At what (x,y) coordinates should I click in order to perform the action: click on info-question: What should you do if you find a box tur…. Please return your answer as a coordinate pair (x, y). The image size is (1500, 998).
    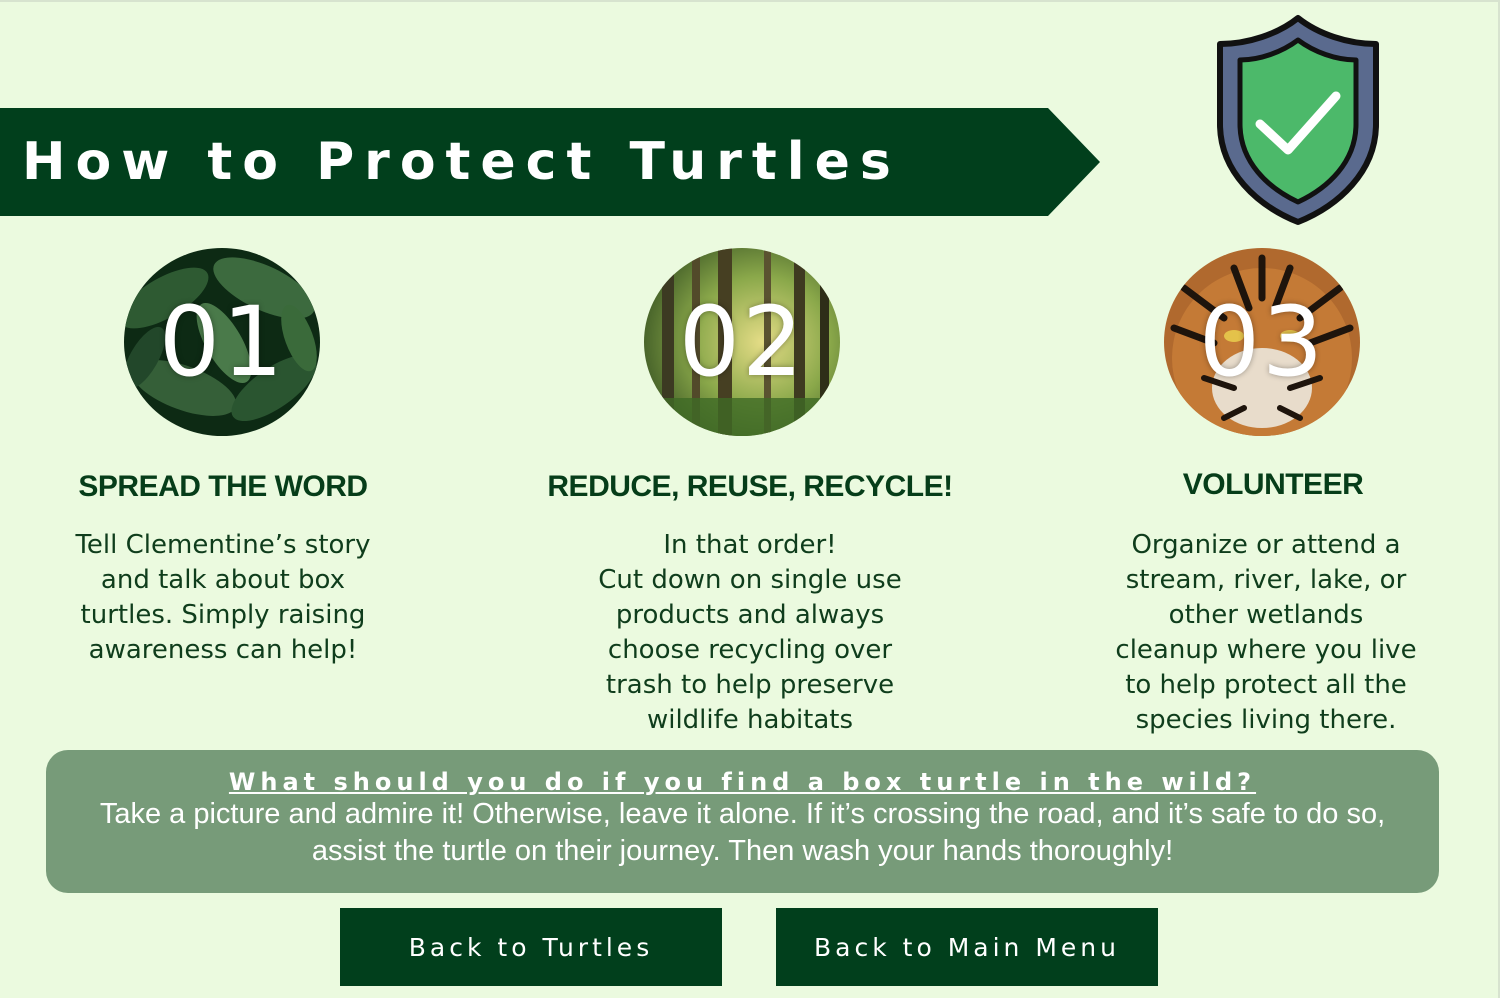
    Looking at the image, I should click on (742, 782).